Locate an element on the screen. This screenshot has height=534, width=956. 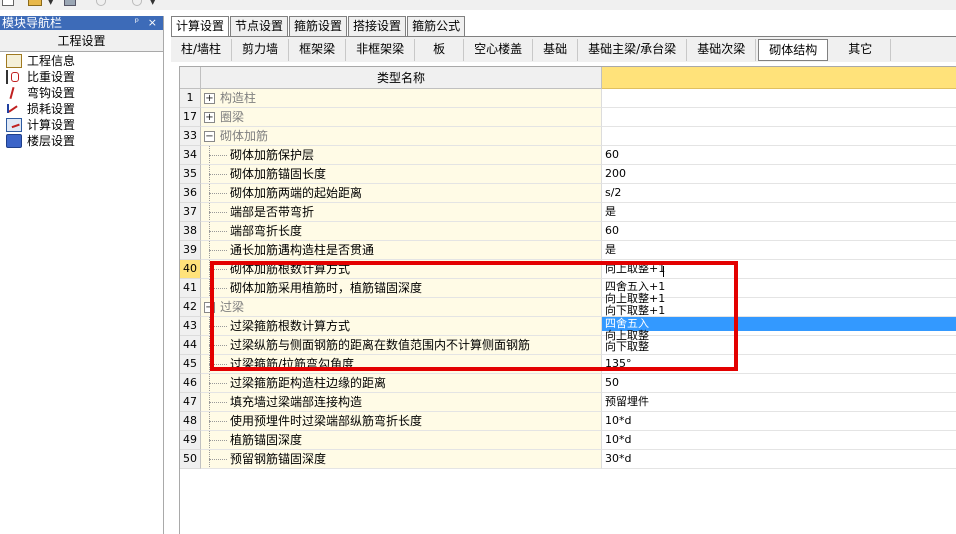
type-name-cell: 砌体加筋保护层 is located at coordinates (401, 155).